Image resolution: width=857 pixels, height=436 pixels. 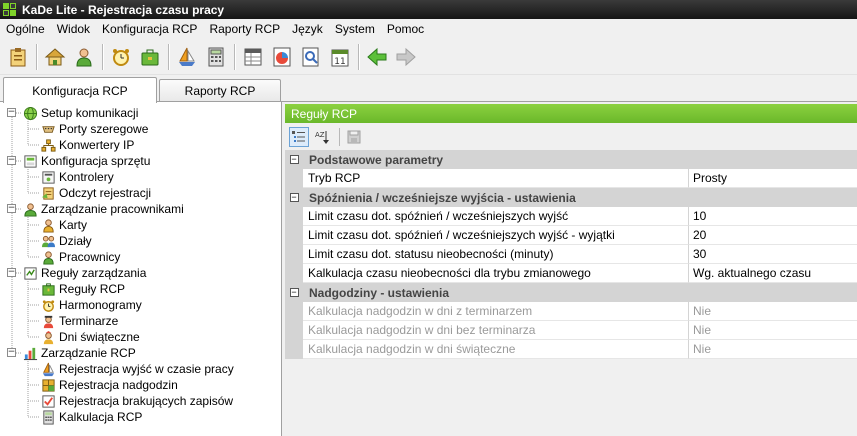 I want to click on property-value: Wg. aktualnego czasu, so click(x=773, y=273).